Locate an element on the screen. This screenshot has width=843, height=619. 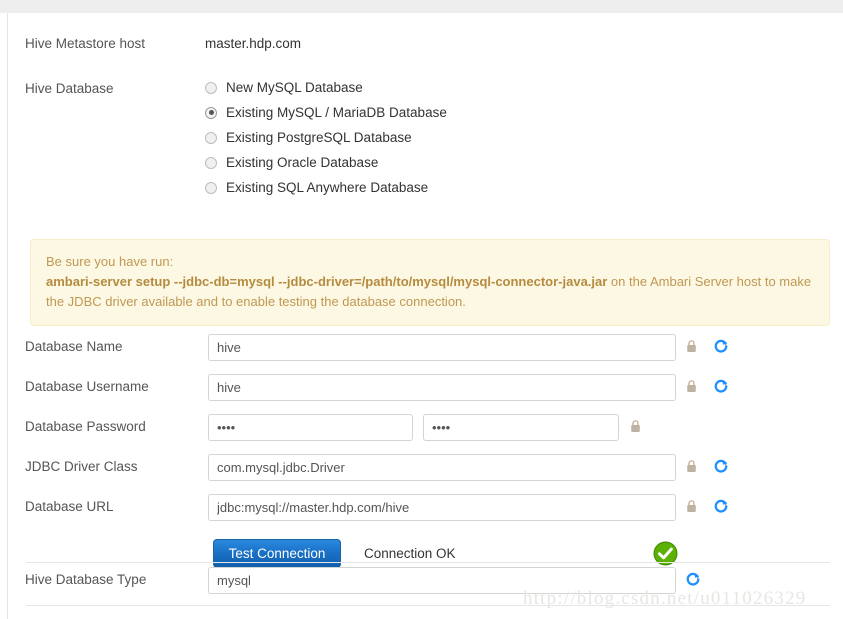
database-url-label: Database URL is located at coordinates (69, 506).